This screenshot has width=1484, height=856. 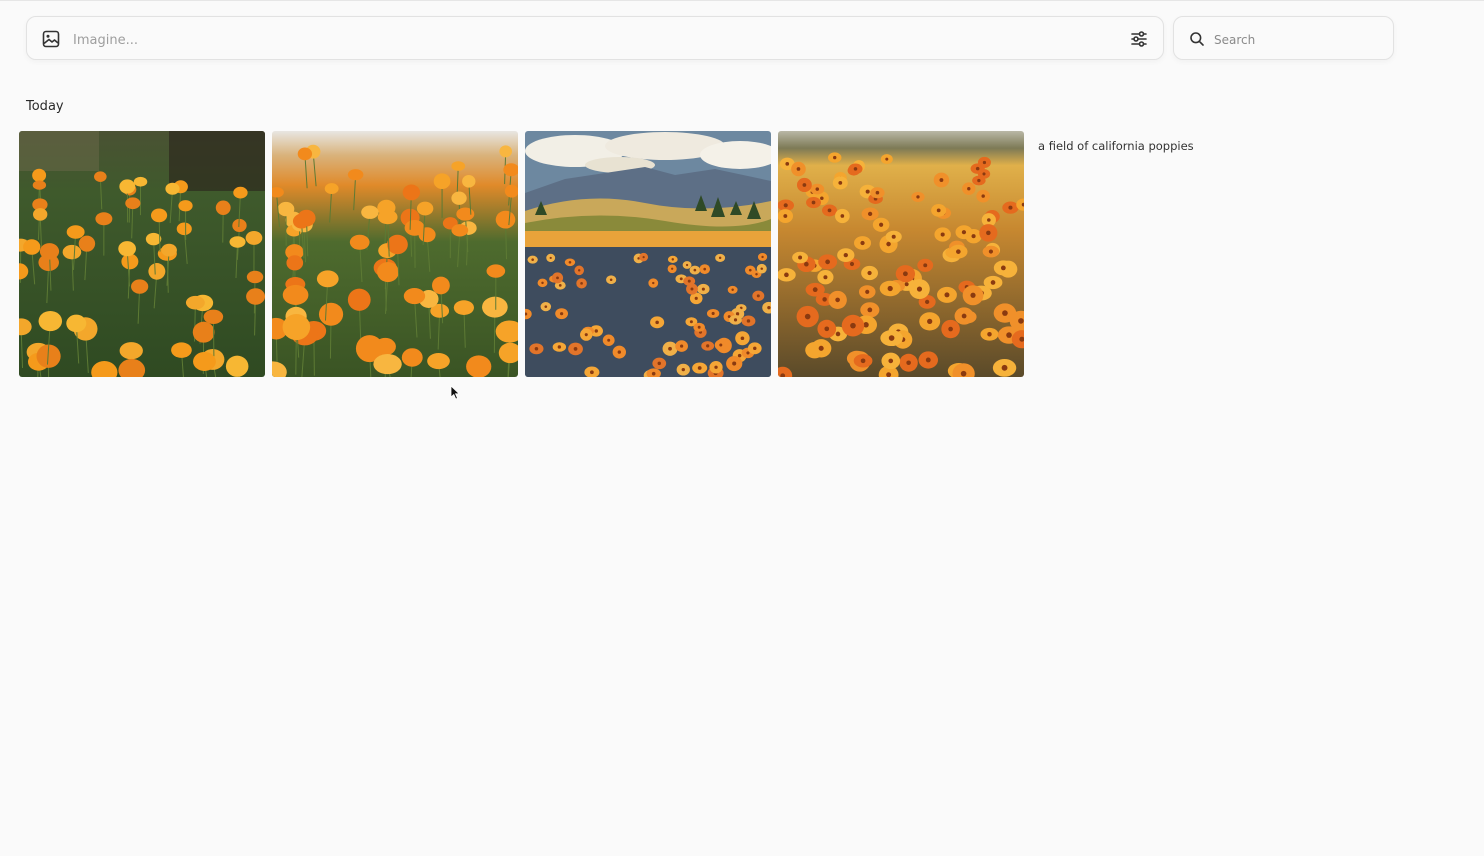 I want to click on search-icon, so click(x=1197, y=39).